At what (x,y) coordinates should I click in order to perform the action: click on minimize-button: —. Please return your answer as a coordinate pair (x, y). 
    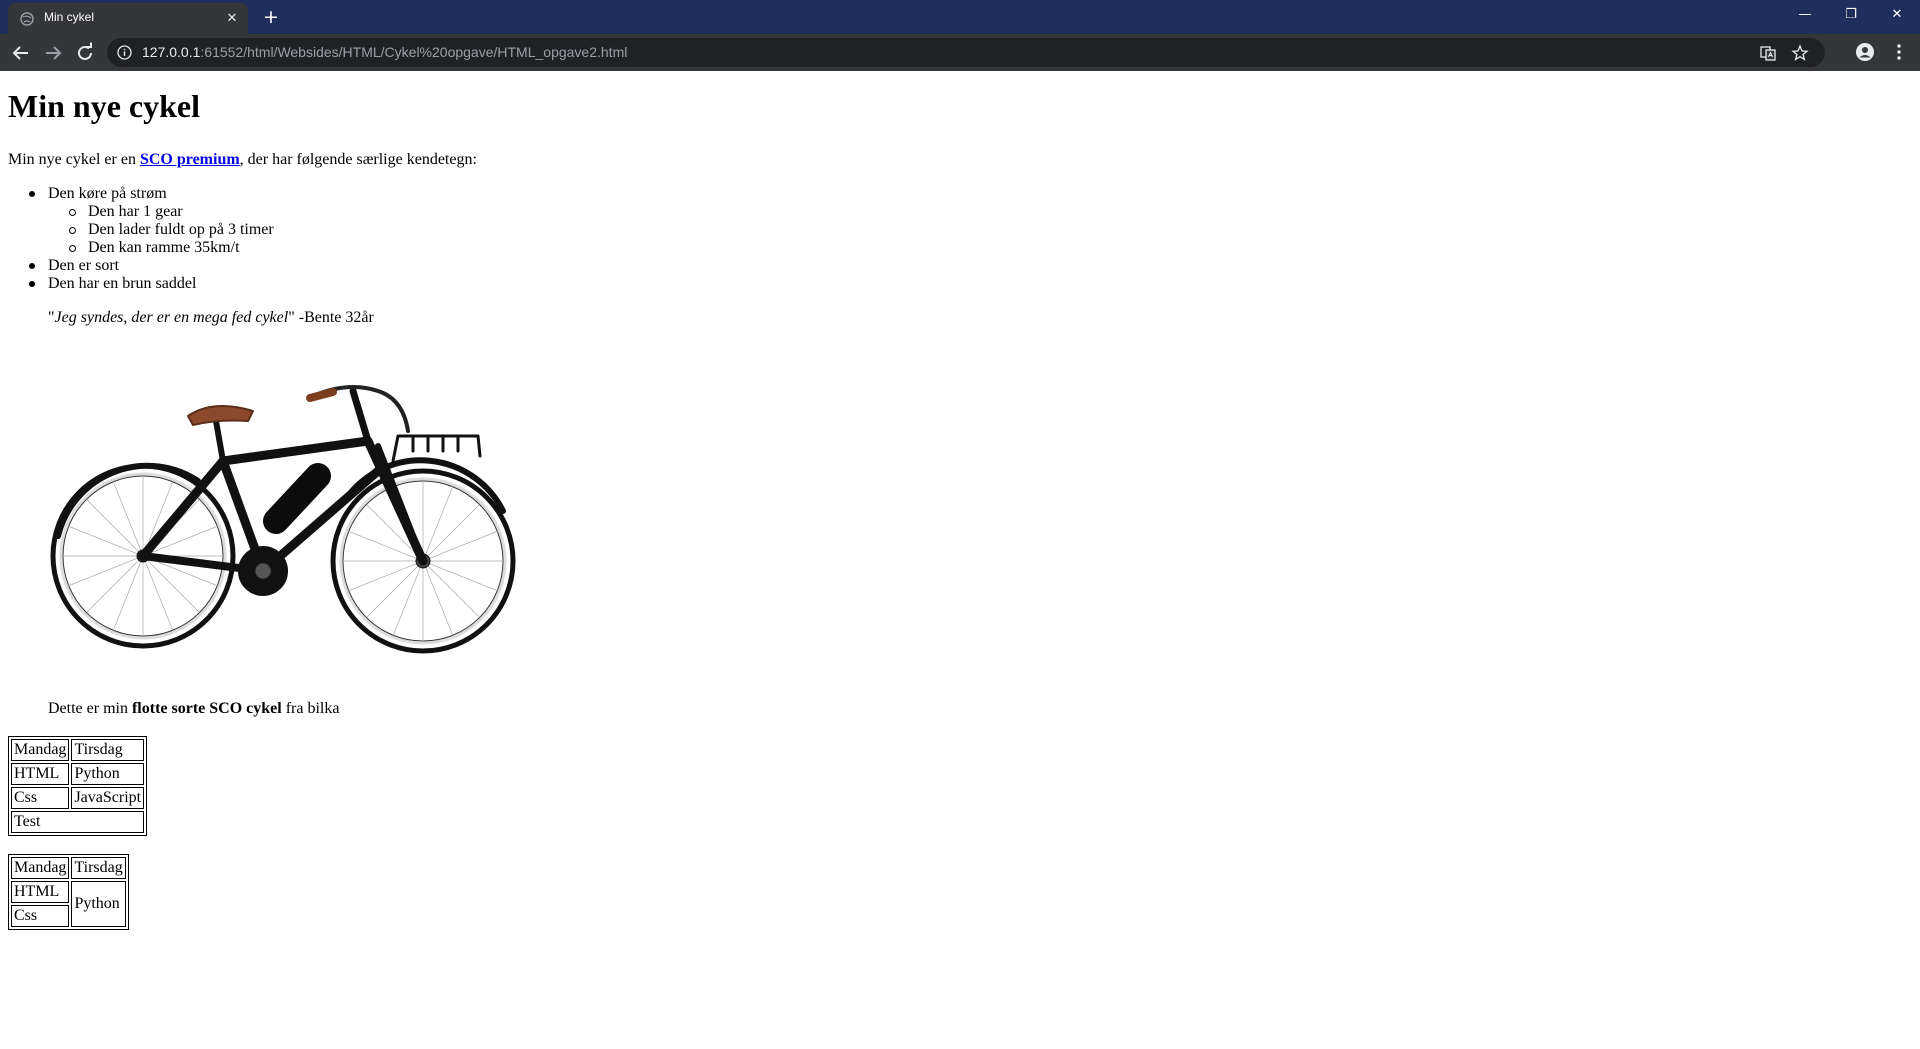
    Looking at the image, I should click on (1805, 15).